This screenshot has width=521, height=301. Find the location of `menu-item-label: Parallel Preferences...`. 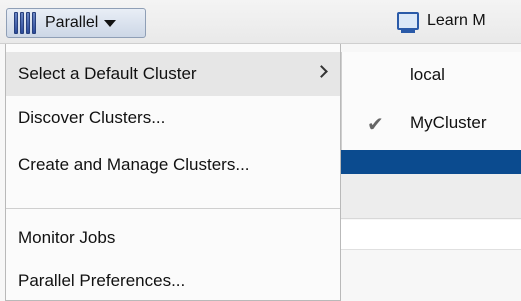

menu-item-label: Parallel Preferences... is located at coordinates (102, 280).